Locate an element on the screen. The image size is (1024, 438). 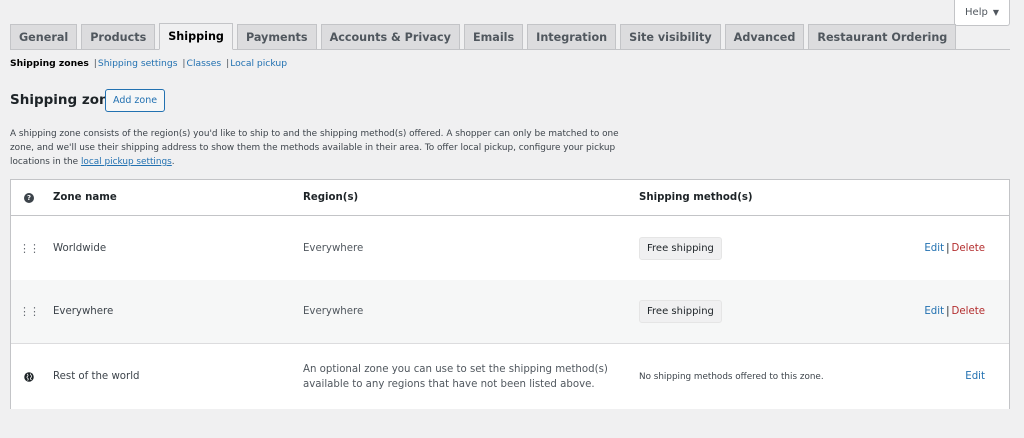
column-shipping-methods: Shipping method(s) is located at coordinates (696, 197).